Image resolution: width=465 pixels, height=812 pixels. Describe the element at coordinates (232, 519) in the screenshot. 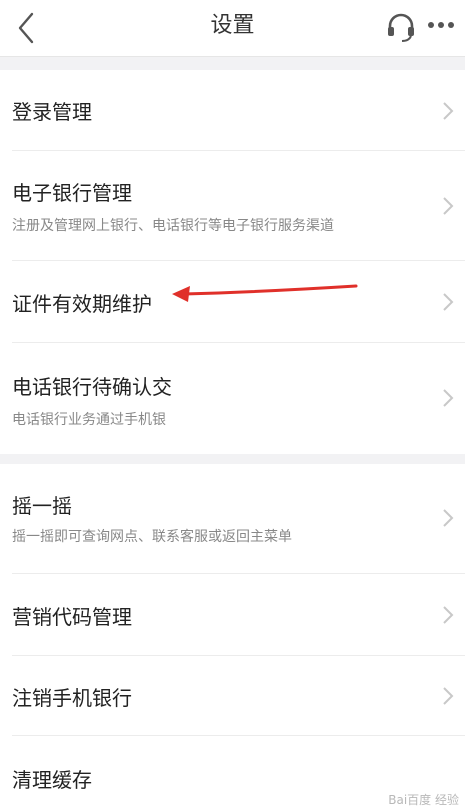

I see `menu-item-shake: 摇一摇 摇一摇即可查询网点、联系客服或返回主菜单` at that location.